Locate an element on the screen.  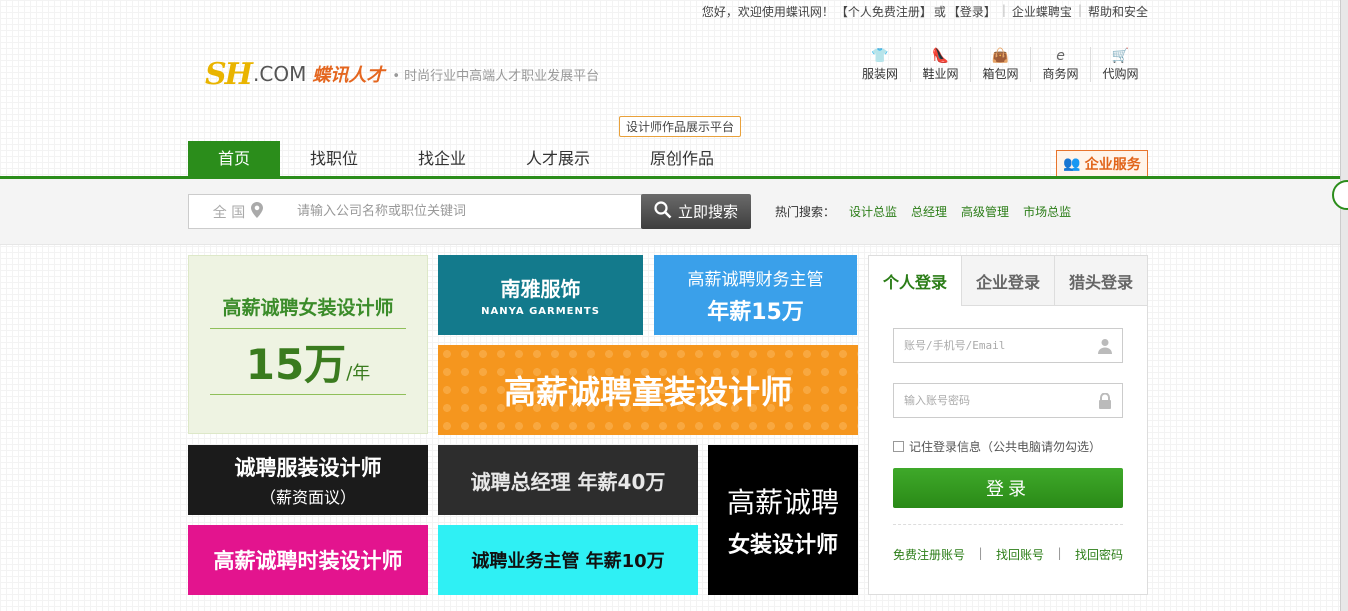
city-selector: 全 国 is located at coordinates (238, 211).